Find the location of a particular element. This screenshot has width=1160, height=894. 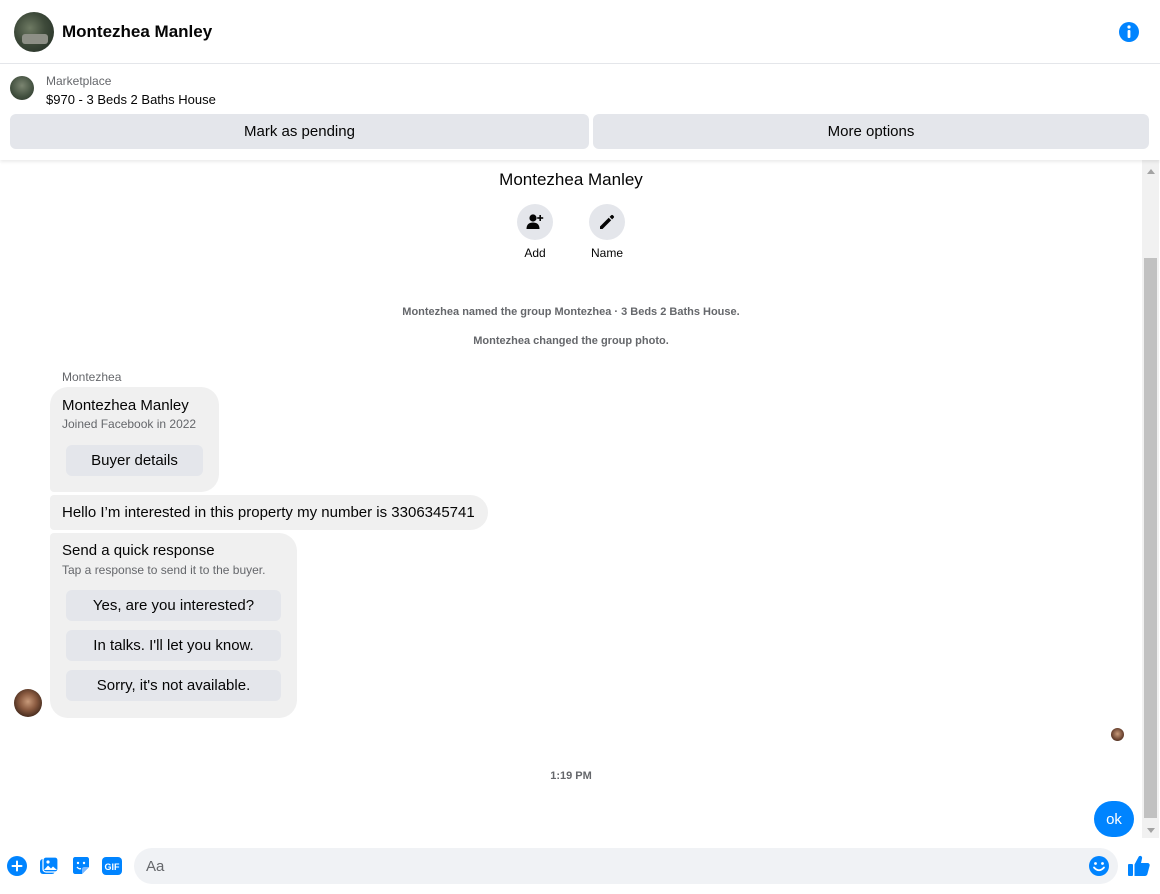

emoji-icon is located at coordinates (1099, 866).